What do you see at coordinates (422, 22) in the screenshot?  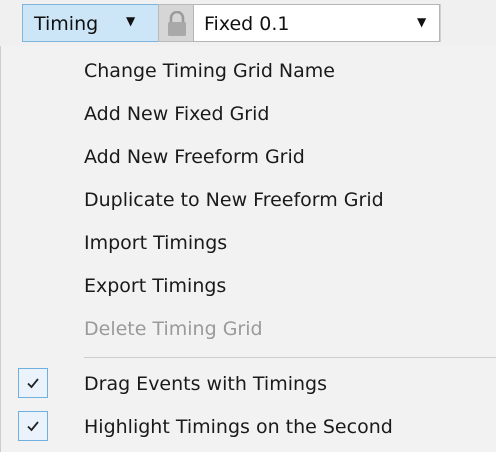 I see `chevron-down-icon: ▼` at bounding box center [422, 22].